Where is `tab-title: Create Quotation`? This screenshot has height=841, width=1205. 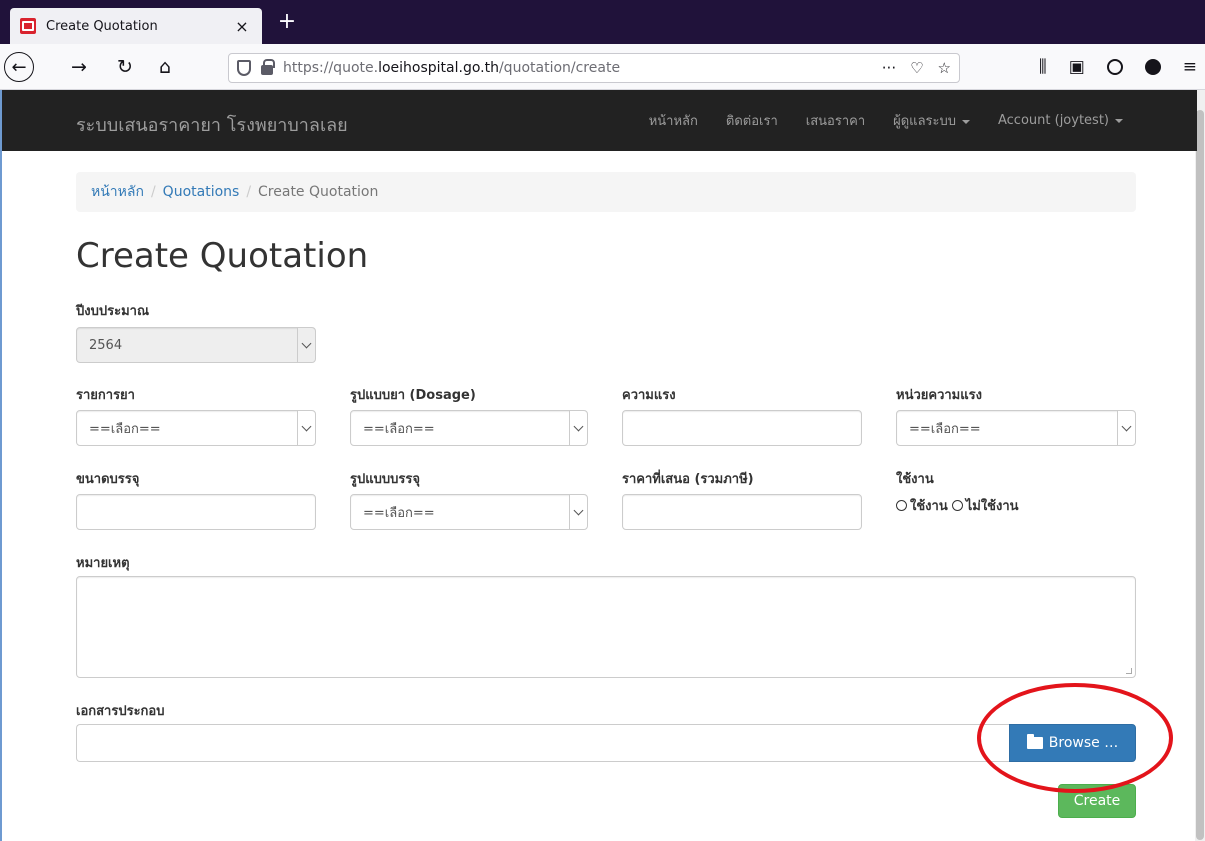 tab-title: Create Quotation is located at coordinates (102, 26).